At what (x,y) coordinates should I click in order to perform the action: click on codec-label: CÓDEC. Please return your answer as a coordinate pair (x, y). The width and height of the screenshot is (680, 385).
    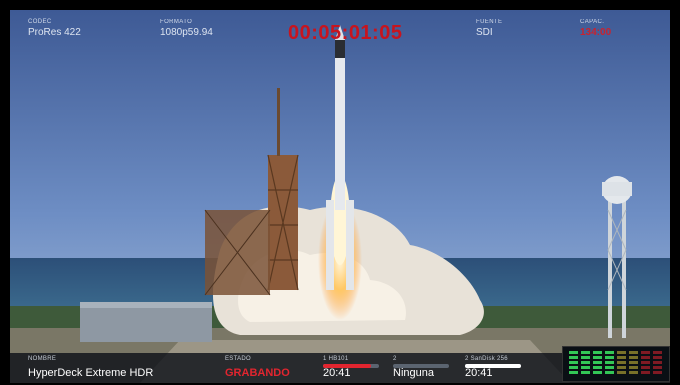
    Looking at the image, I should click on (40, 22).